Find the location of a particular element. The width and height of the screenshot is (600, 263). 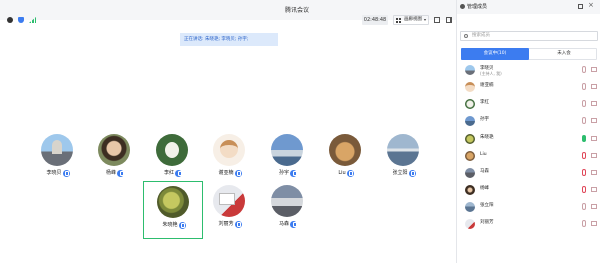

member-search-input: 搜索成员 is located at coordinates (529, 36).